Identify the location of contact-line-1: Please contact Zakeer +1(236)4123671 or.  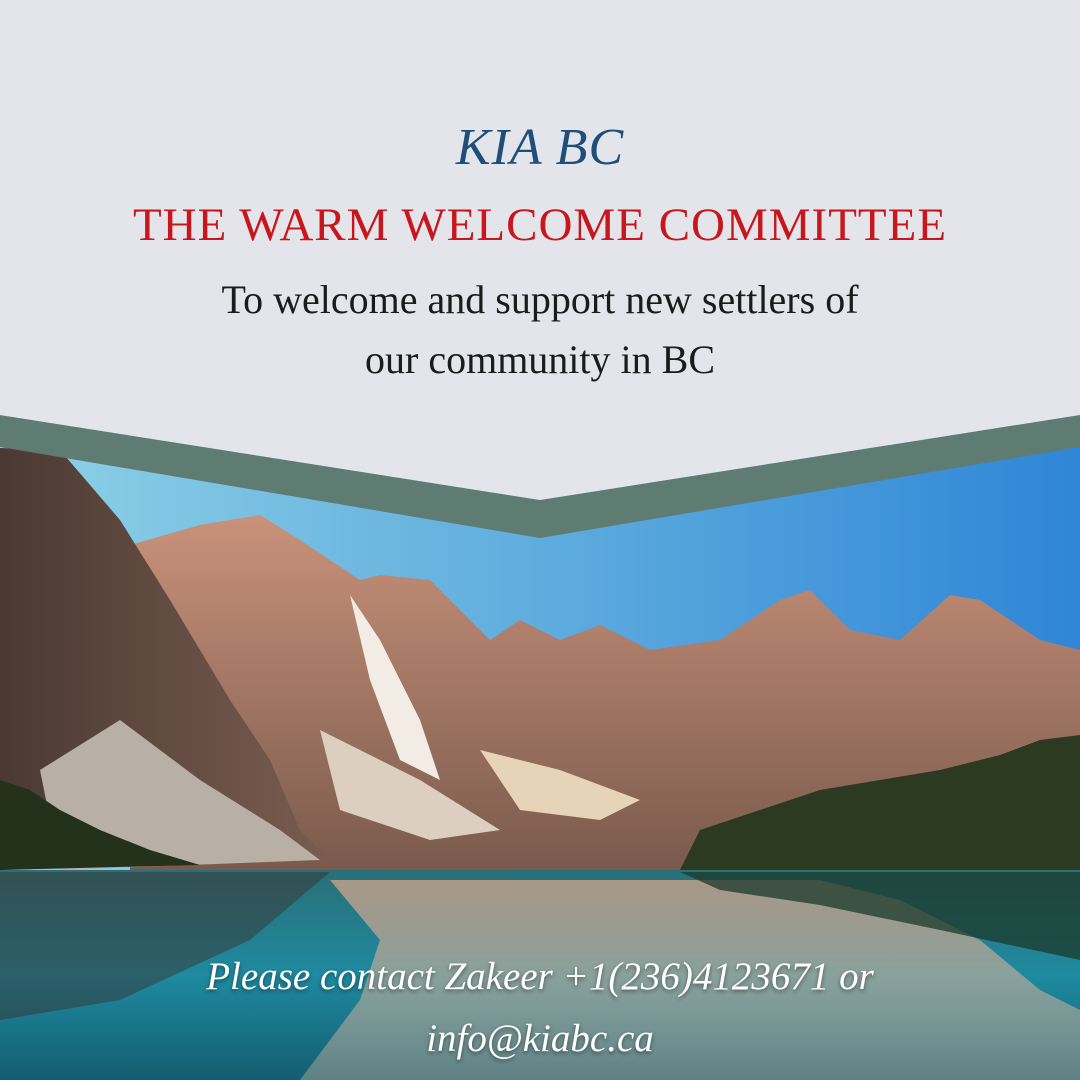
(540, 976).